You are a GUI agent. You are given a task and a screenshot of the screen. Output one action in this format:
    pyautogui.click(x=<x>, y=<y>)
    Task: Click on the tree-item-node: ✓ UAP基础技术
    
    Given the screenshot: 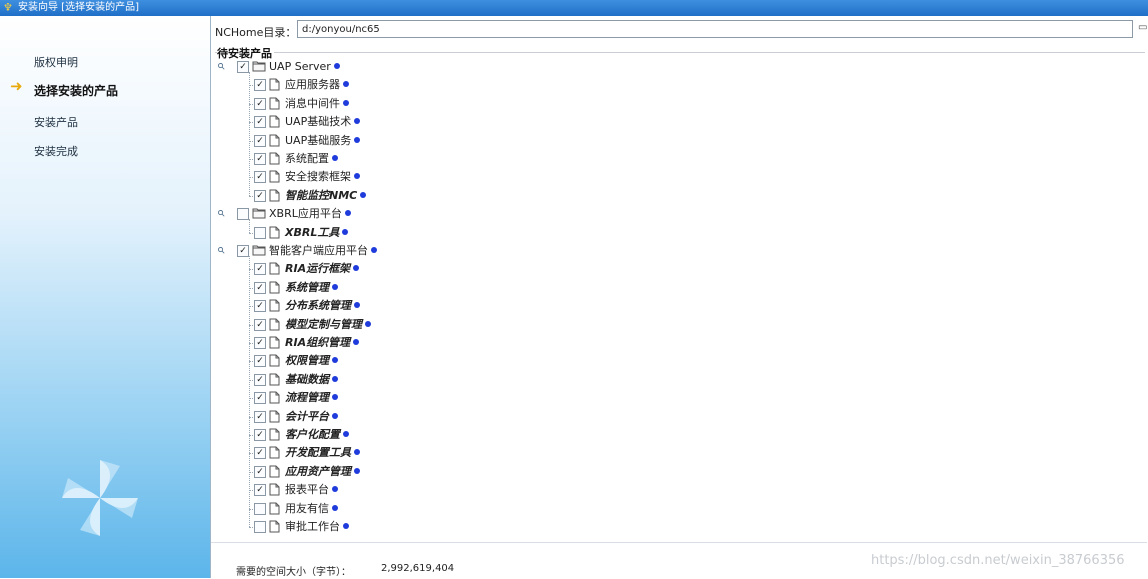 What is the action you would take?
    pyautogui.click(x=676, y=122)
    